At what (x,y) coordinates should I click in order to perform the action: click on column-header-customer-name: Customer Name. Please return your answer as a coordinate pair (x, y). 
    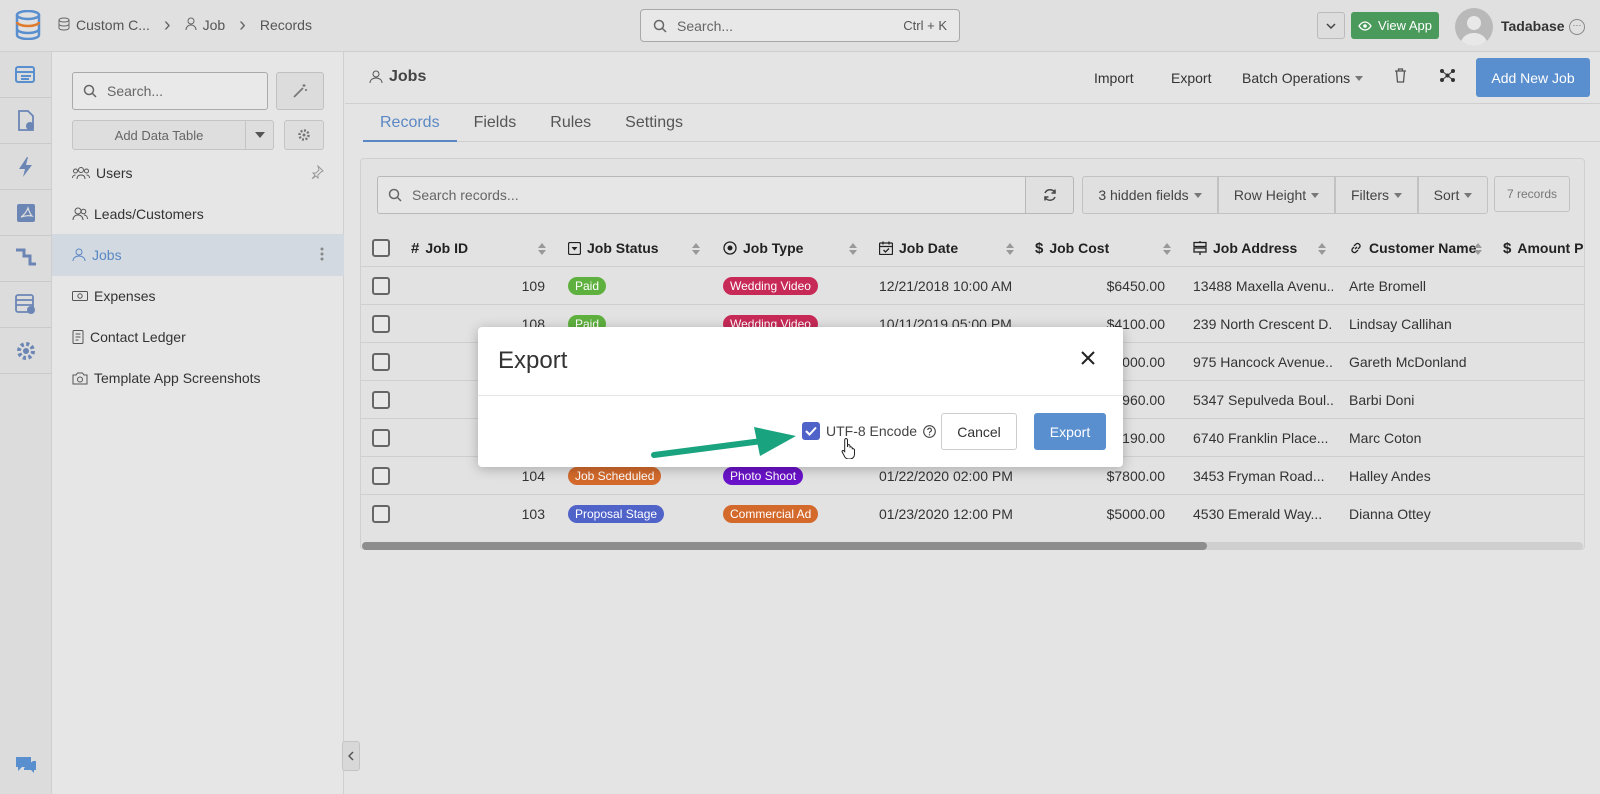
    Looking at the image, I should click on (1412, 248).